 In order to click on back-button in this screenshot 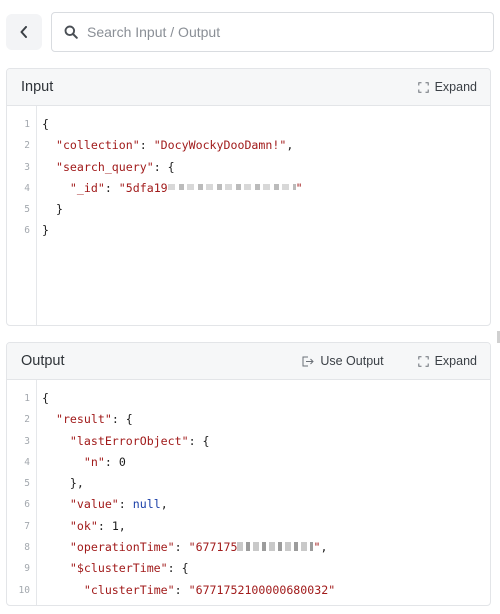, I will do `click(24, 32)`.